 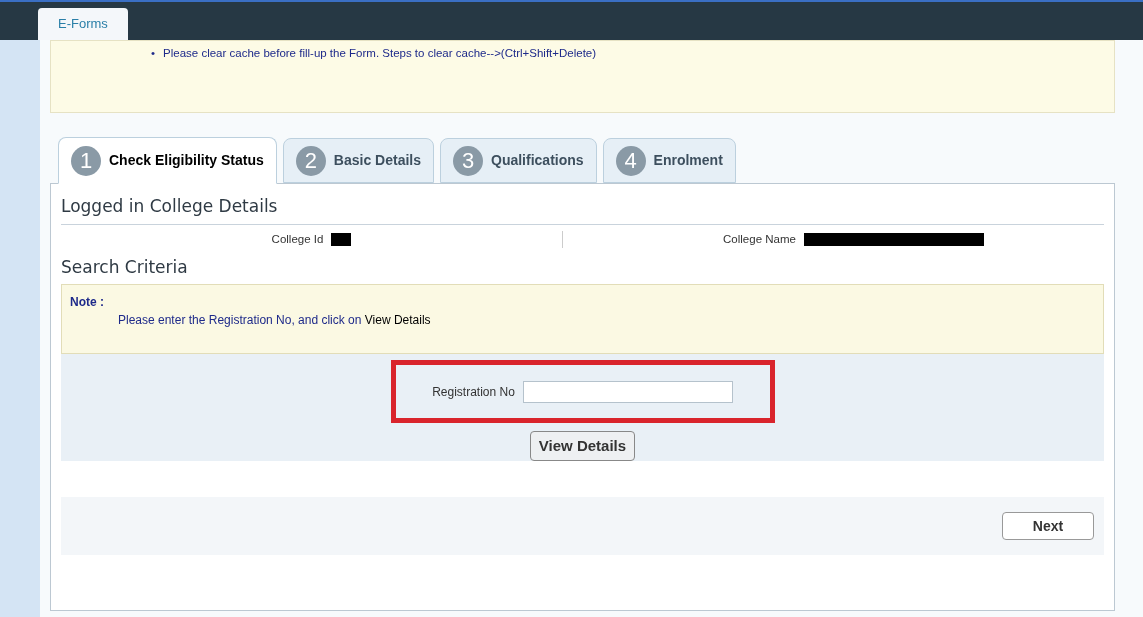 What do you see at coordinates (87, 302) in the screenshot?
I see `note-label: Note :` at bounding box center [87, 302].